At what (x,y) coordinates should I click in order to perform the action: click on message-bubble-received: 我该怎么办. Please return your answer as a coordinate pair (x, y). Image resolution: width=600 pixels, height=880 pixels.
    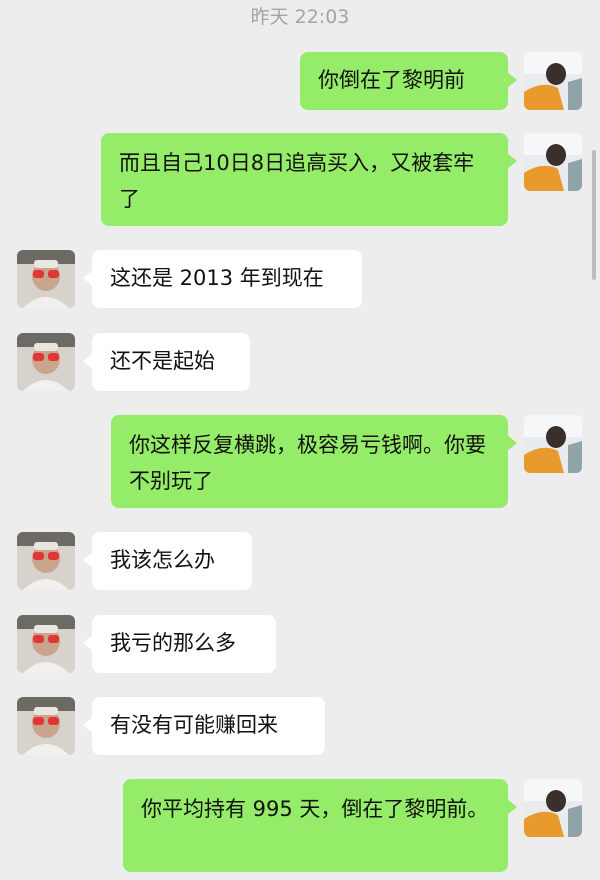
    Looking at the image, I should click on (167, 561).